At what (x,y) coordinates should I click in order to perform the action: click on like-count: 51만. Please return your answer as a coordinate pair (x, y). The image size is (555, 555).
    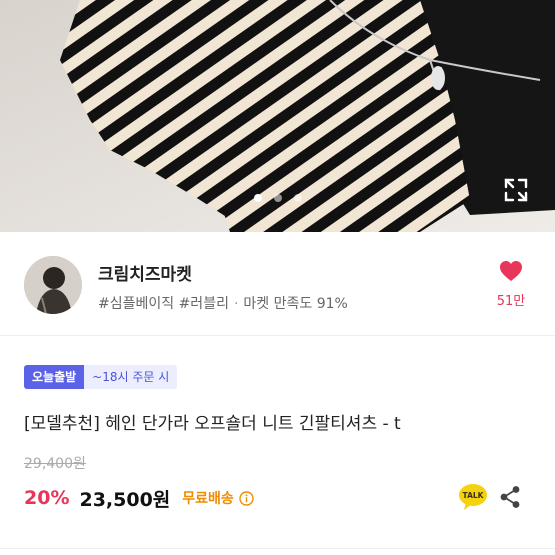
    Looking at the image, I should click on (511, 301).